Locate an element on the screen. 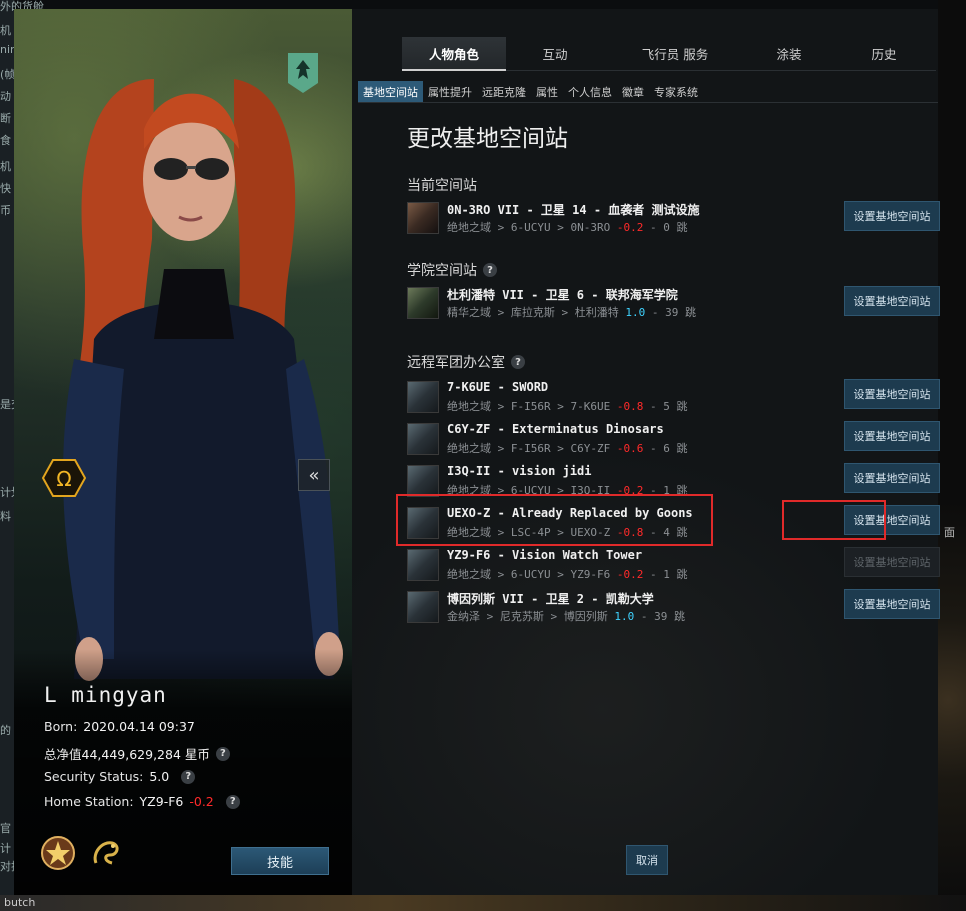 Image resolution: width=966 pixels, height=911 pixels. networth-value: 44,449,629,284 星币 is located at coordinates (145, 754).